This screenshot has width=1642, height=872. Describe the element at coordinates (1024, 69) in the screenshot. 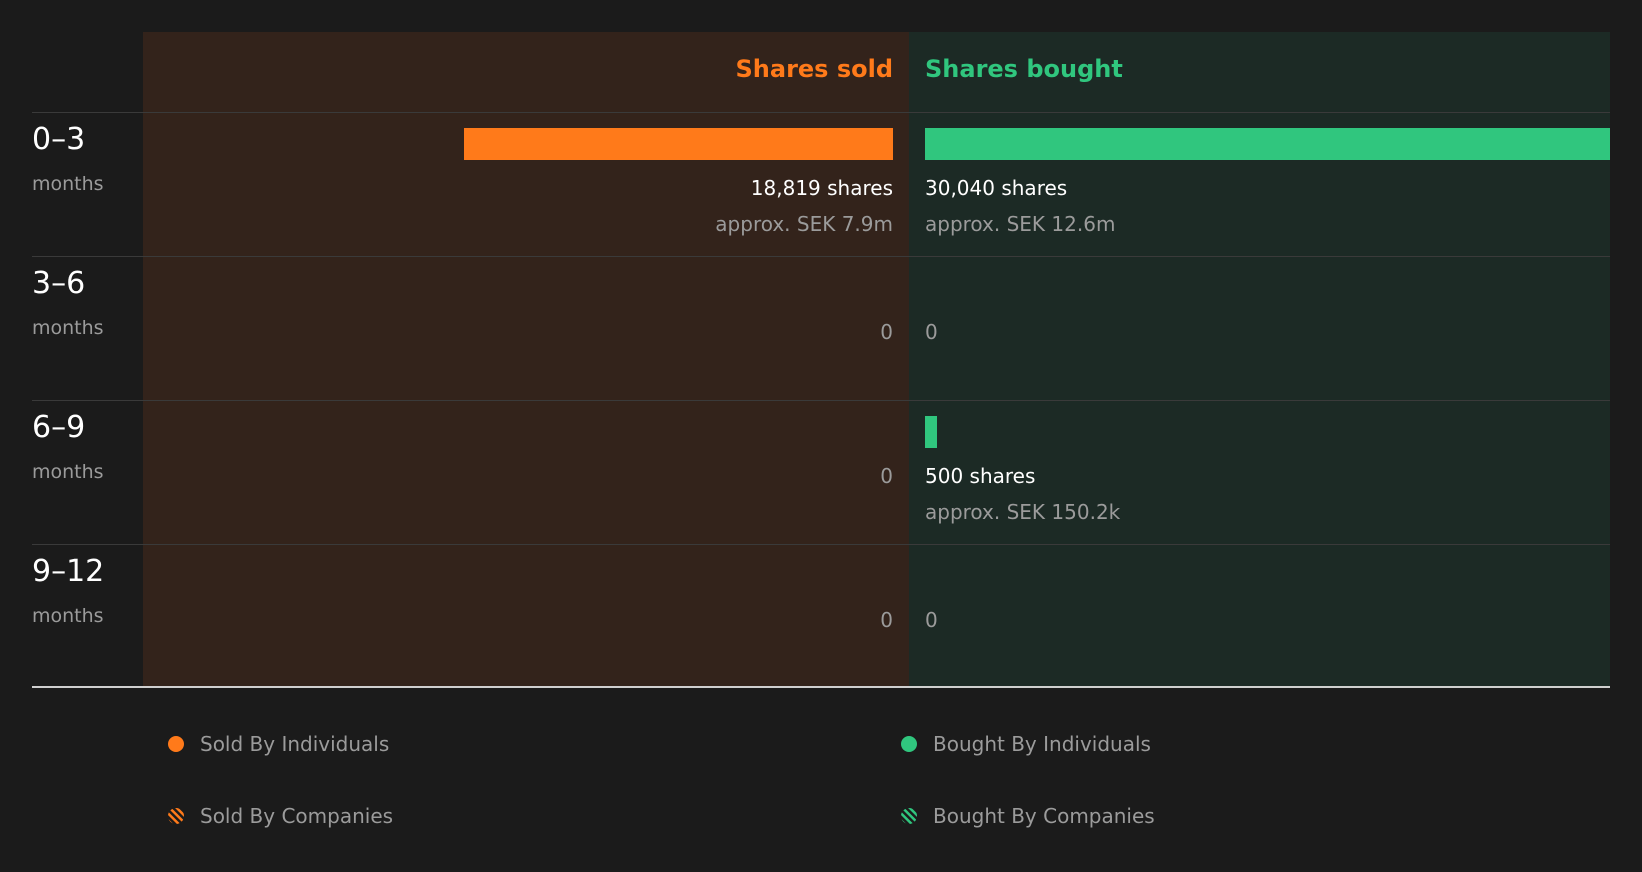

I see `shares-bought-header: Shares bought` at that location.